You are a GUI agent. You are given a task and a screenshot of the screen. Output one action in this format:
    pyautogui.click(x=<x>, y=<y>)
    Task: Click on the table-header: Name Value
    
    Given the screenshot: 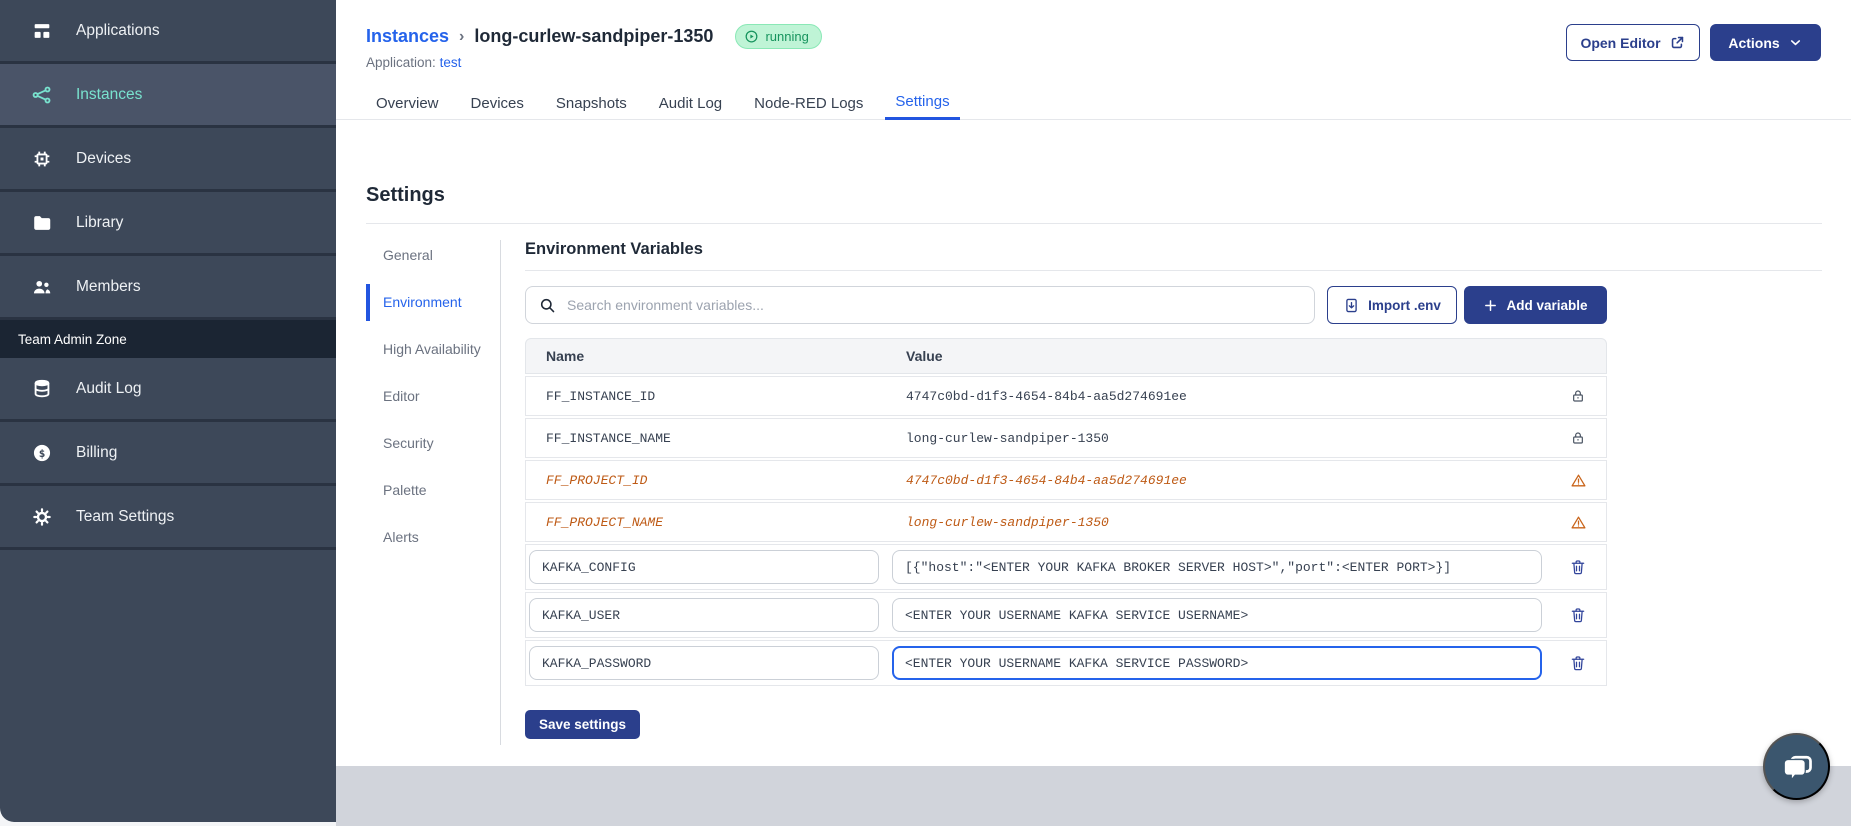 What is the action you would take?
    pyautogui.click(x=1066, y=356)
    